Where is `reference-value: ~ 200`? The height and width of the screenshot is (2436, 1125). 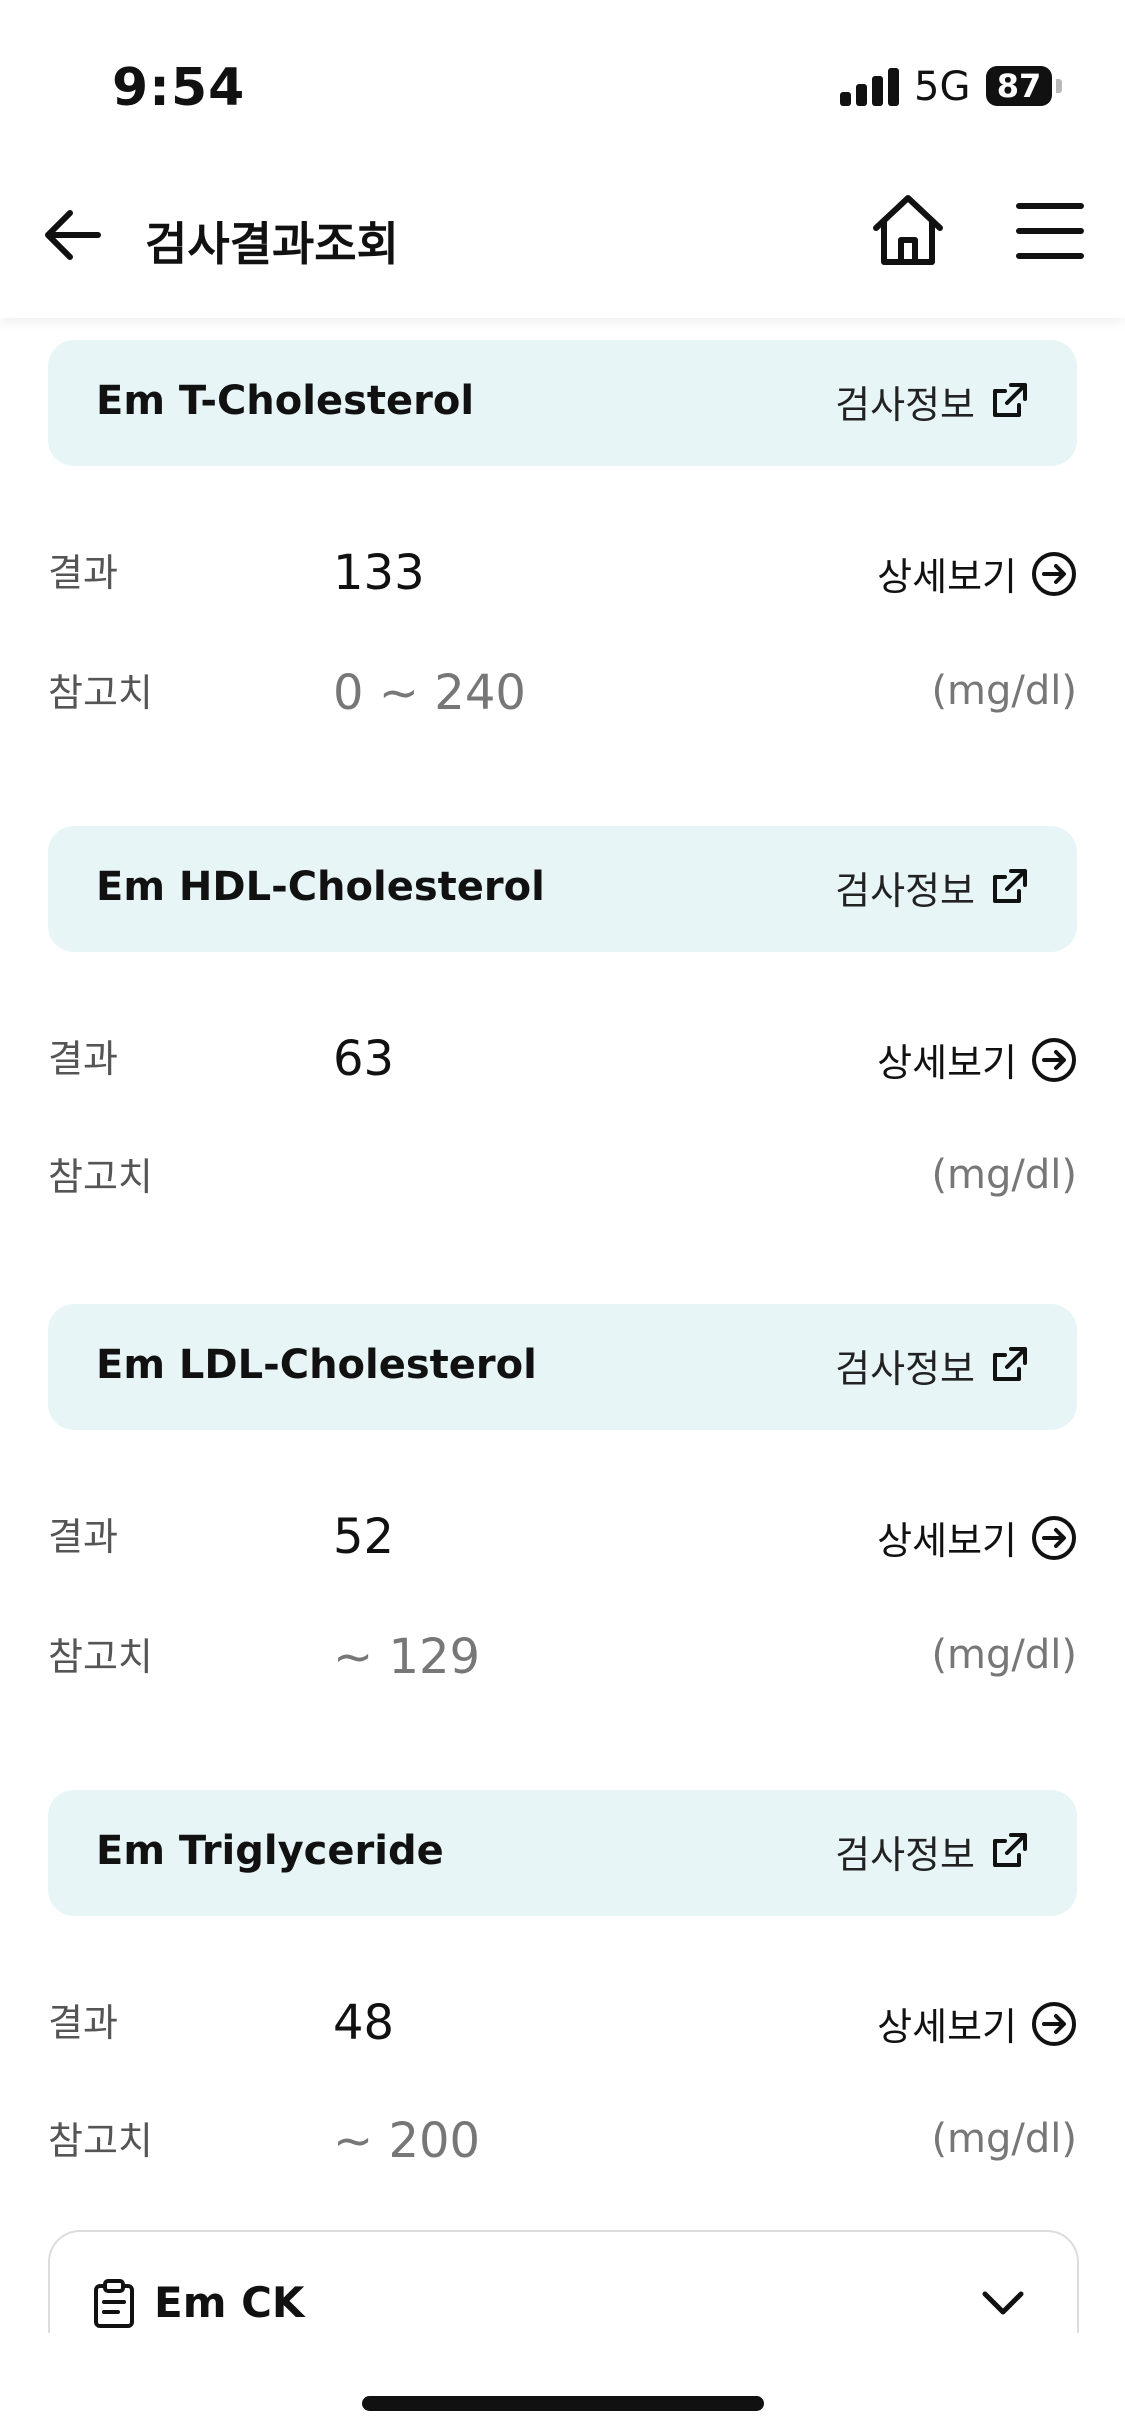 reference-value: ~ 200 is located at coordinates (407, 2141).